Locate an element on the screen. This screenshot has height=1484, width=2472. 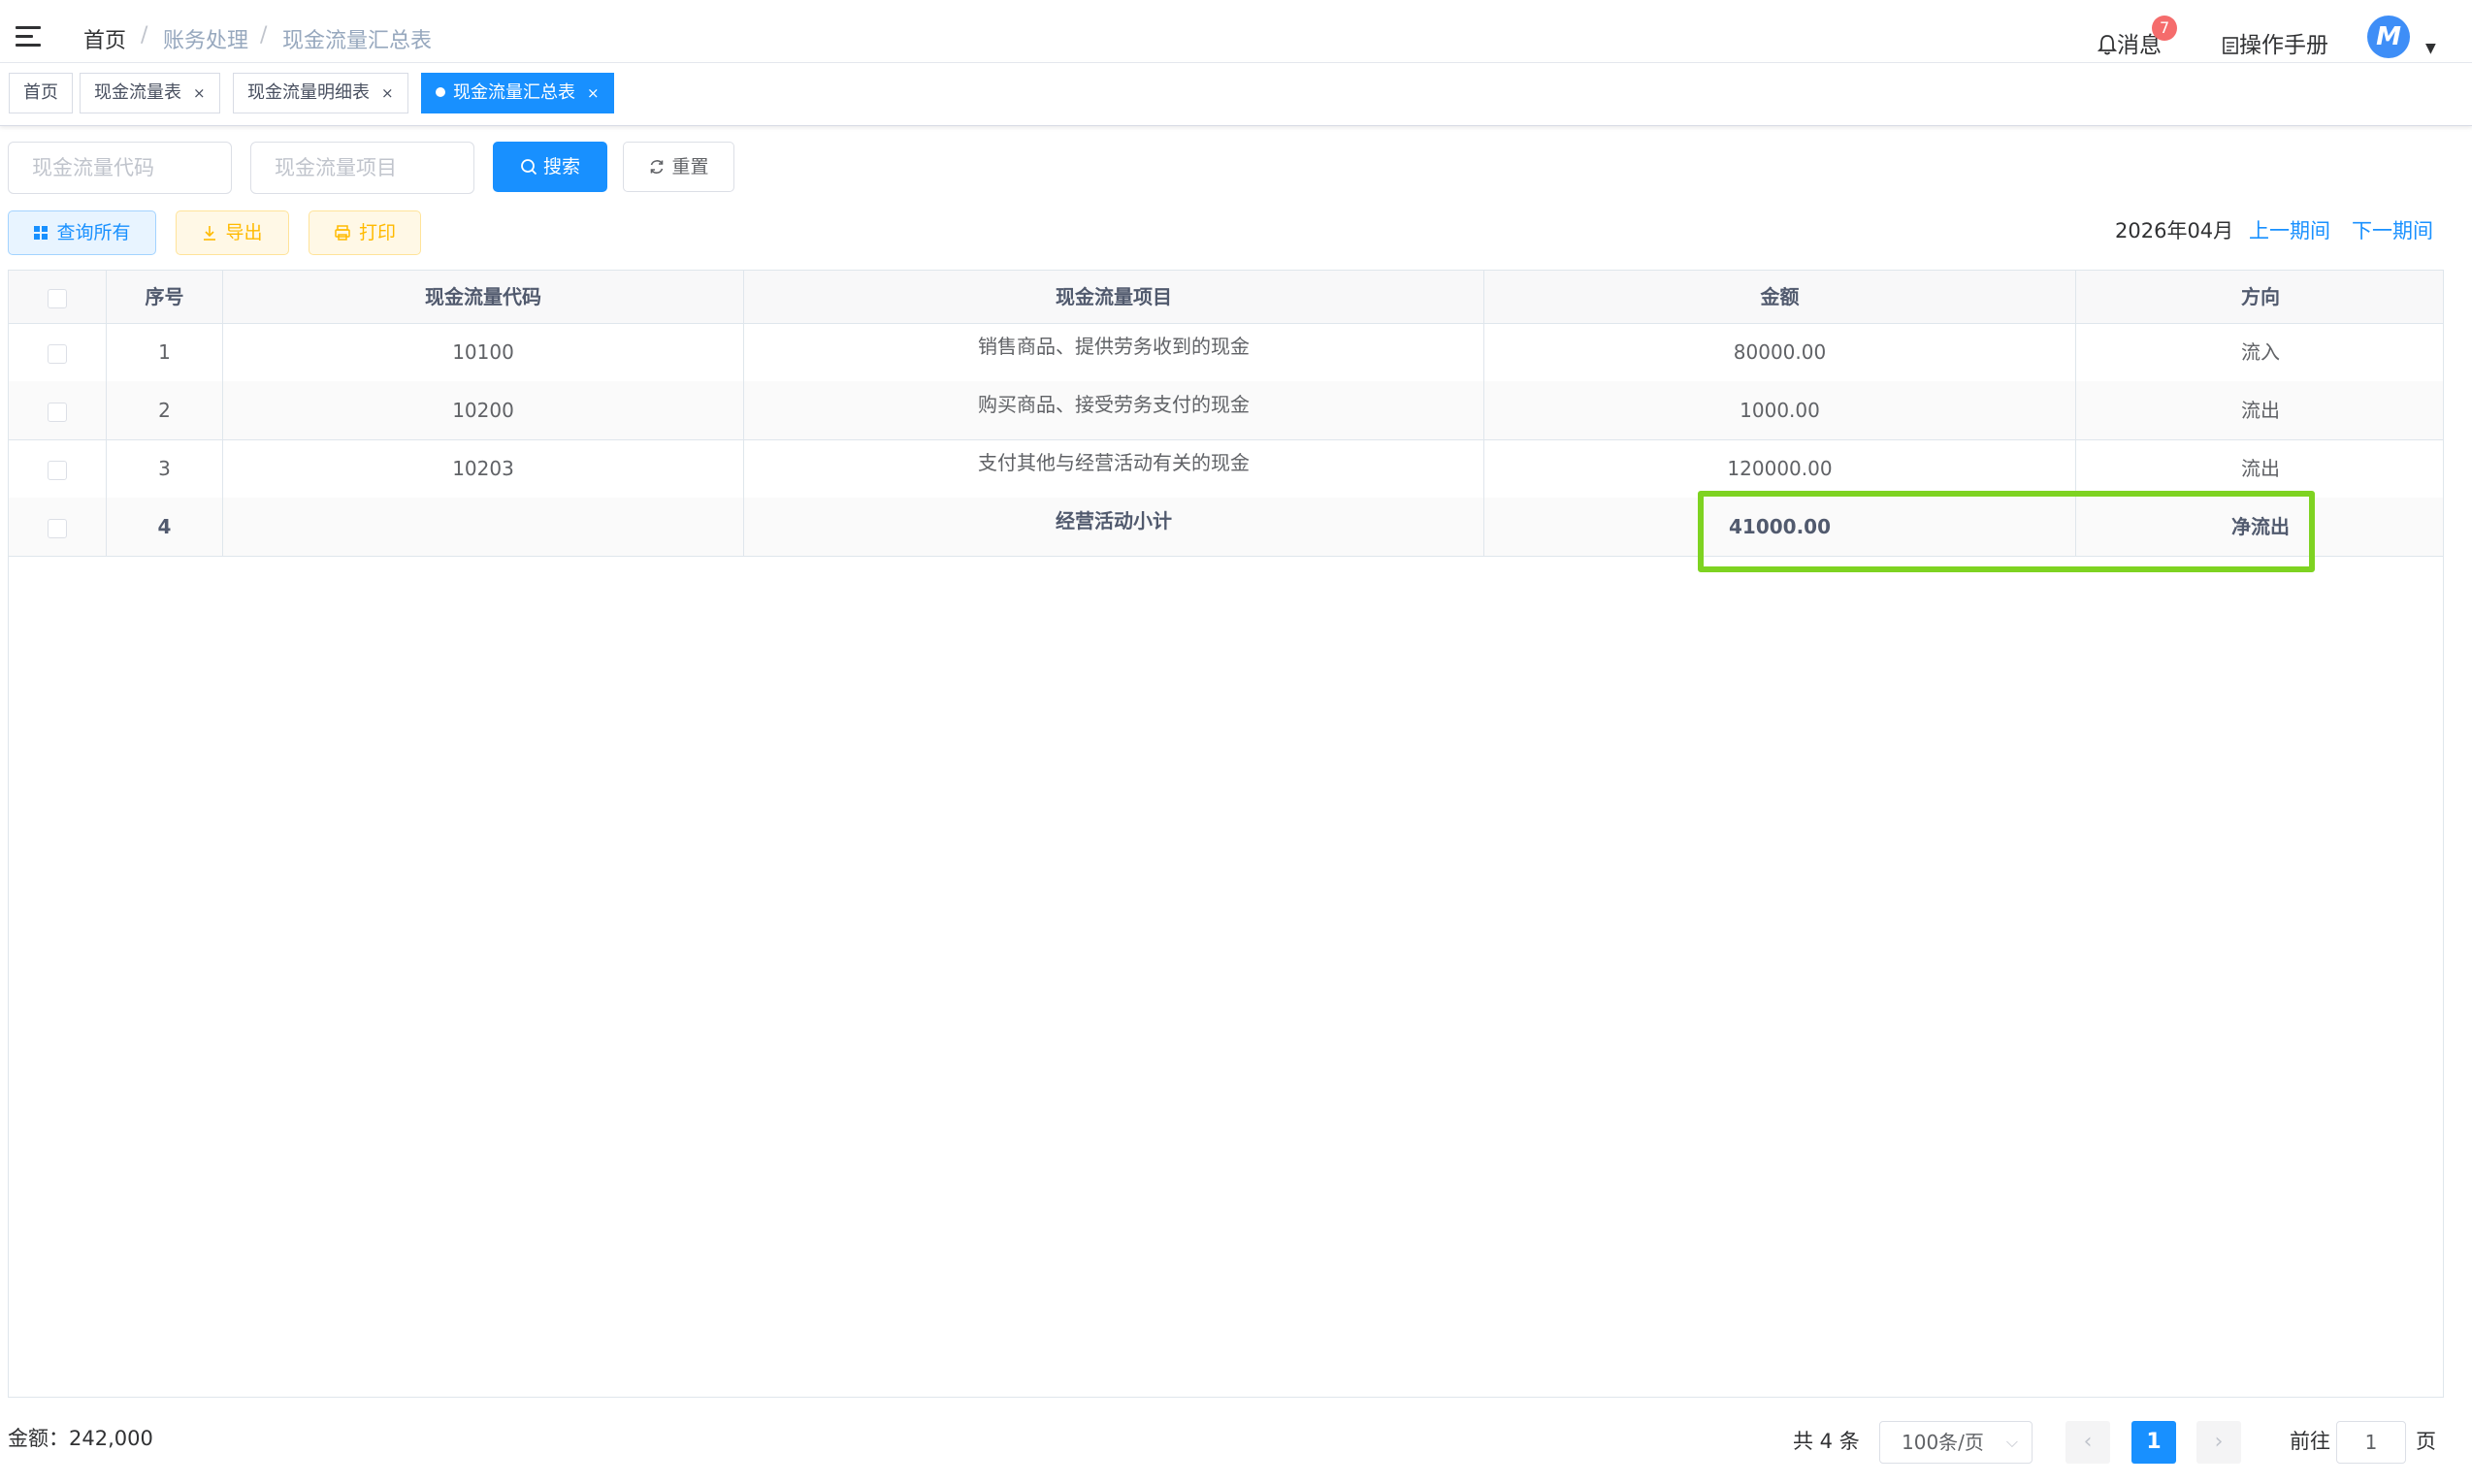
tab-cashflow-statement: 现金流量表 × is located at coordinates (150, 93).